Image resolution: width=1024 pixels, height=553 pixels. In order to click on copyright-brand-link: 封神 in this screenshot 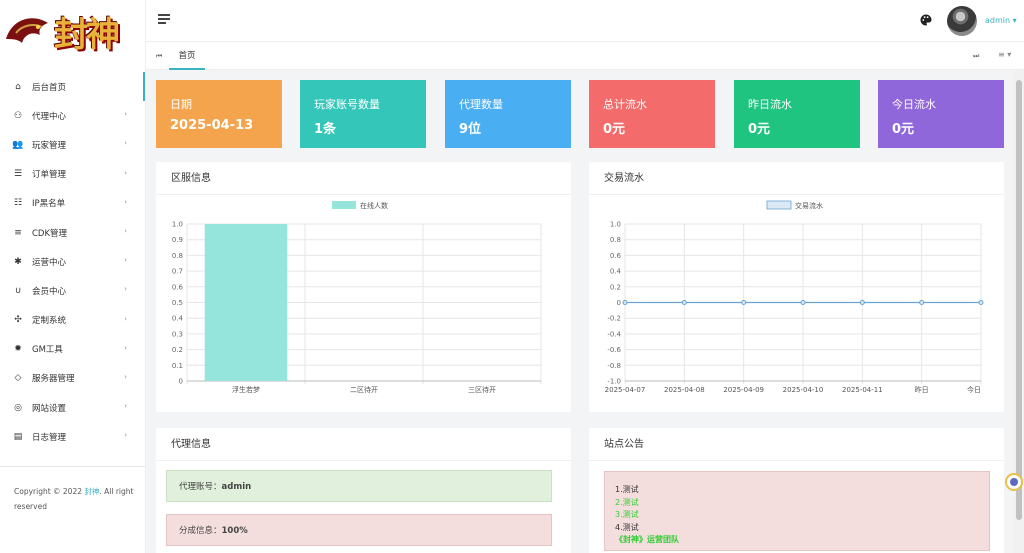, I will do `click(91, 491)`.